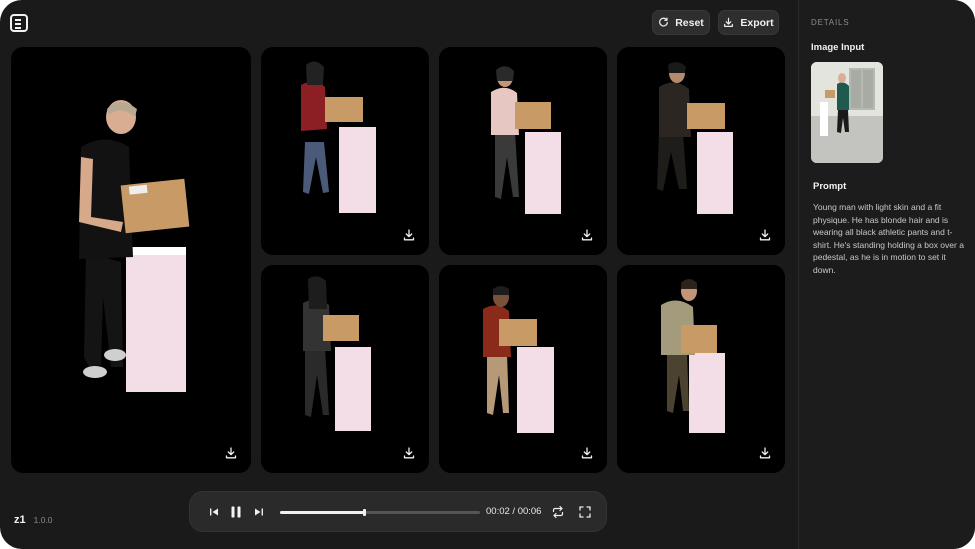 The width and height of the screenshot is (975, 549). I want to click on reset-button: Reset, so click(681, 22).